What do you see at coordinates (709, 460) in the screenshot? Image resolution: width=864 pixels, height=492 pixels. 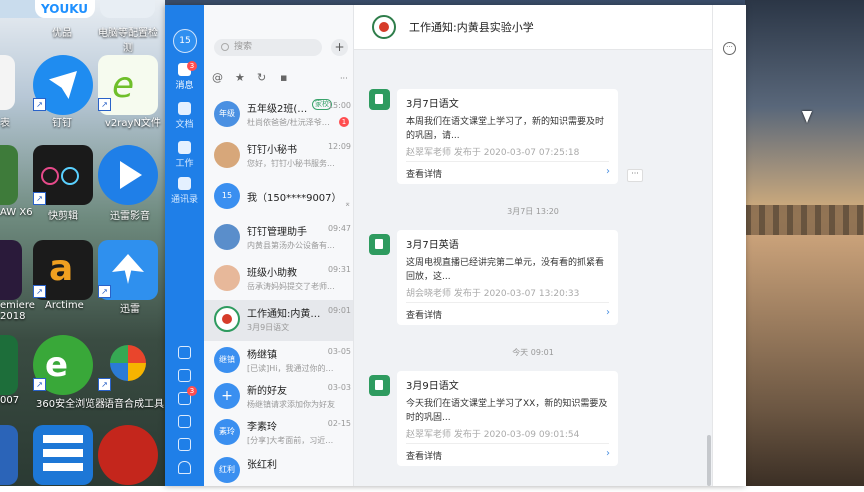 I see `chat-scrollbar` at bounding box center [709, 460].